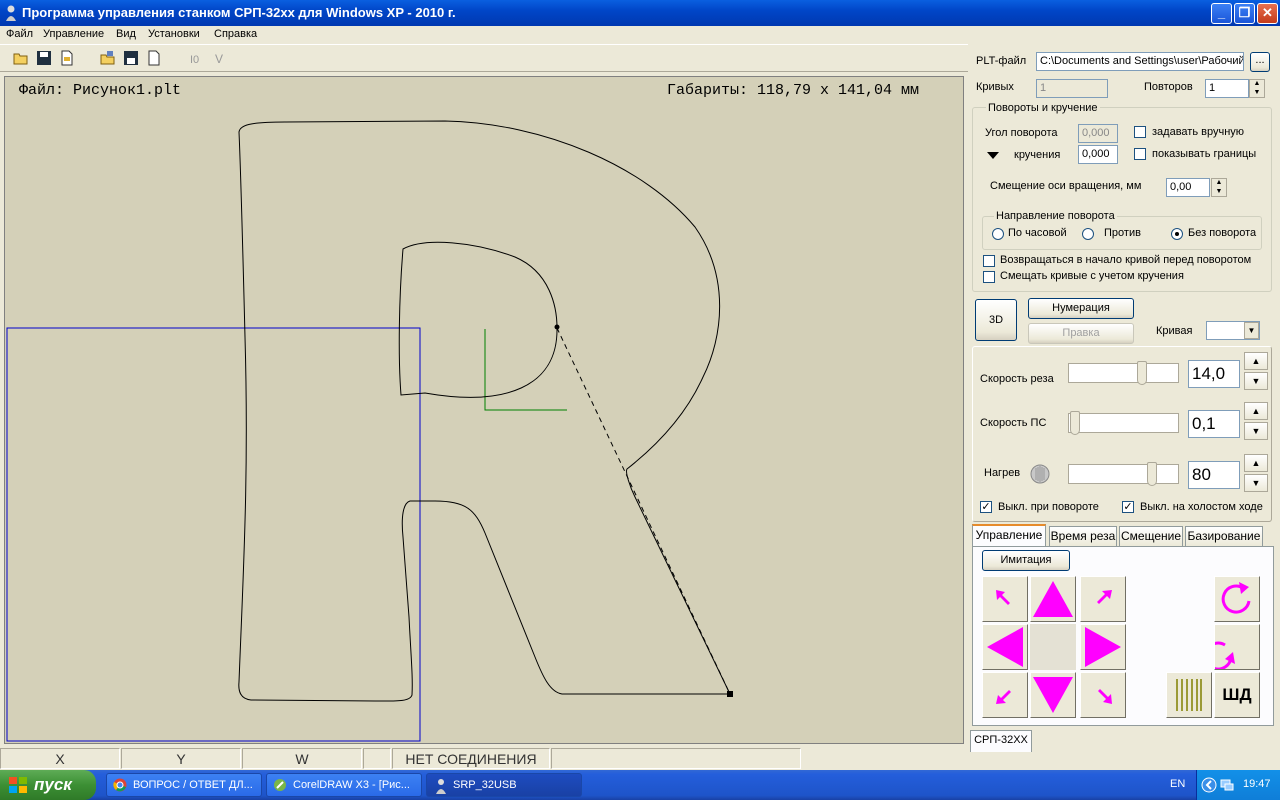 Image resolution: width=1280 pixels, height=800 pixels. I want to click on idle-path-dashed, so click(643, 511).